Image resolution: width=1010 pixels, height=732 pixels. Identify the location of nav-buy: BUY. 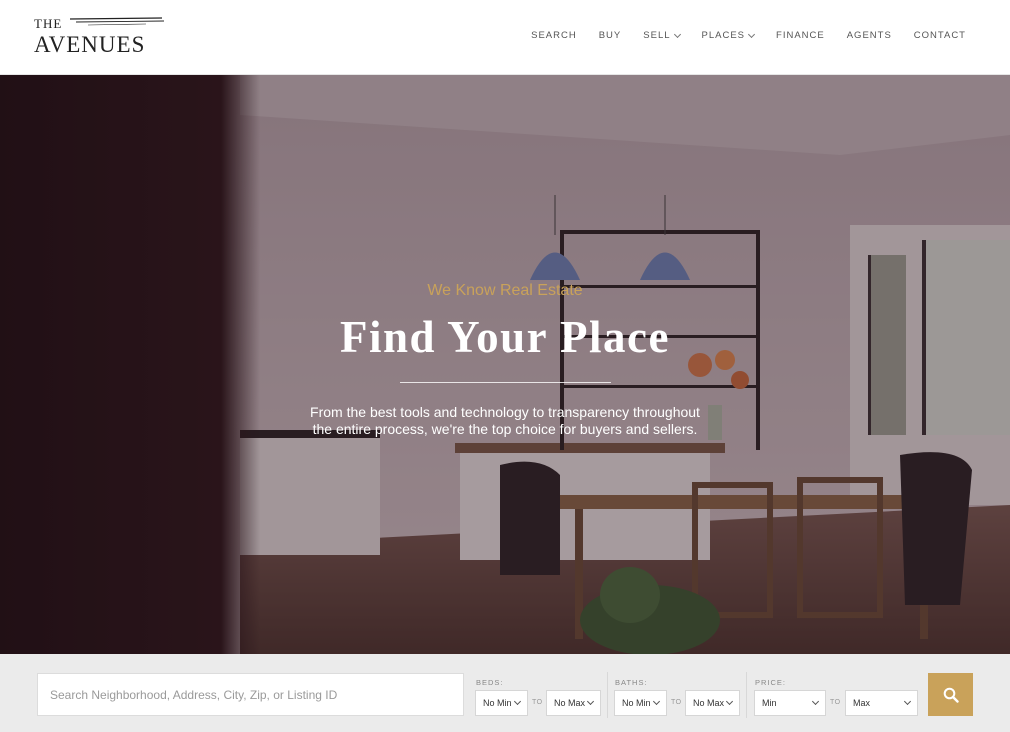
(610, 35).